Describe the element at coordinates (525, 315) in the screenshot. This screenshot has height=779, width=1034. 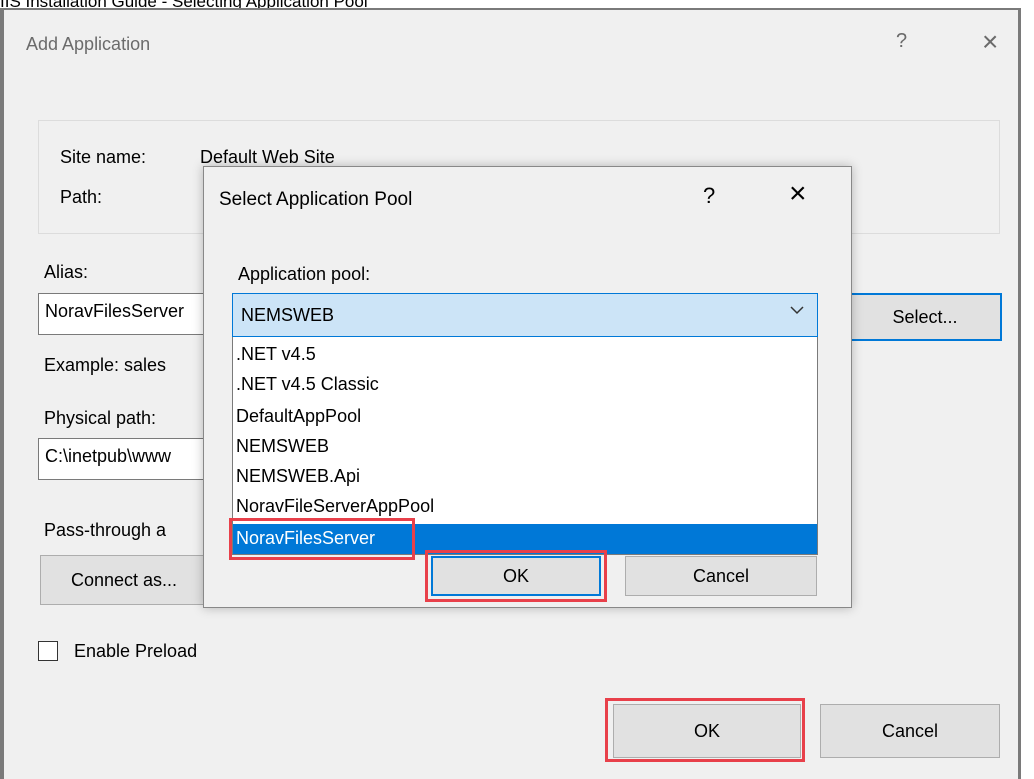
I see `application-pool-select: NEMSWEB` at that location.